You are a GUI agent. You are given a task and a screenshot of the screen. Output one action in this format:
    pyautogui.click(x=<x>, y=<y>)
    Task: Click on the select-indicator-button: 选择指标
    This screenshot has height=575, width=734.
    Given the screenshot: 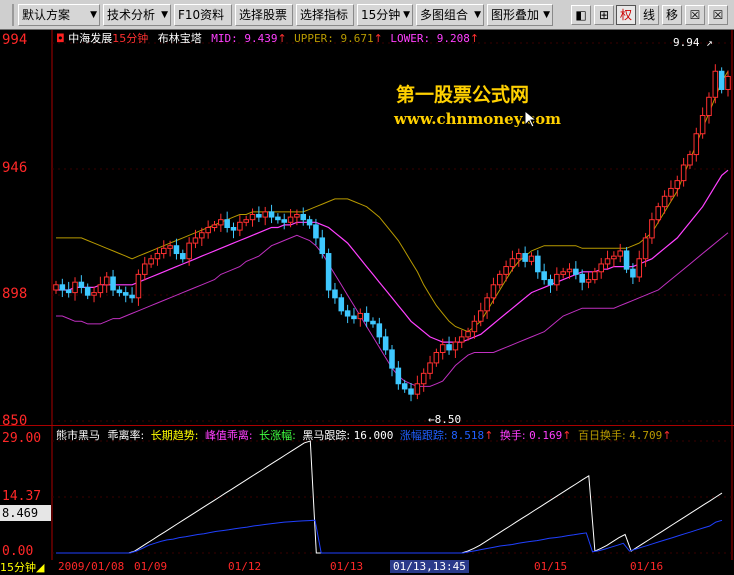 What is the action you would take?
    pyautogui.click(x=325, y=15)
    